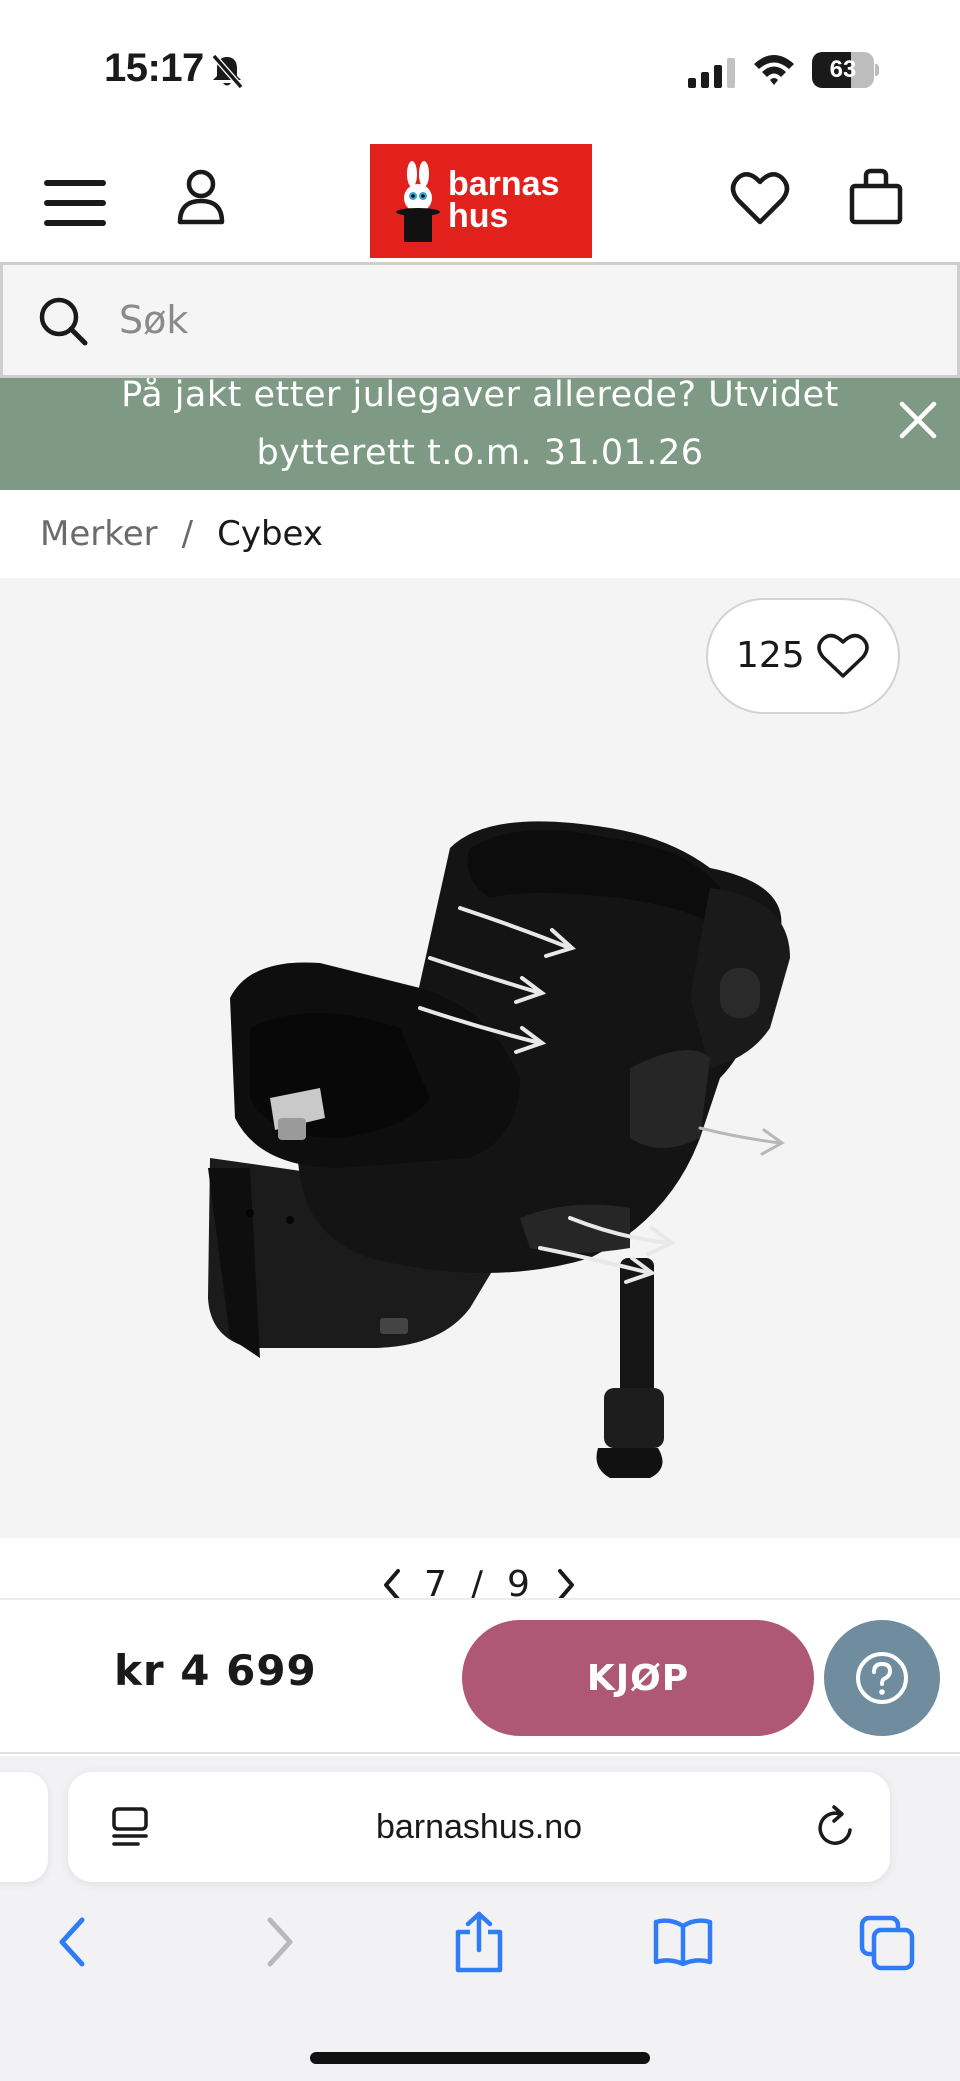 The image size is (960, 2081). I want to click on bell-slash-icon, so click(227, 71).